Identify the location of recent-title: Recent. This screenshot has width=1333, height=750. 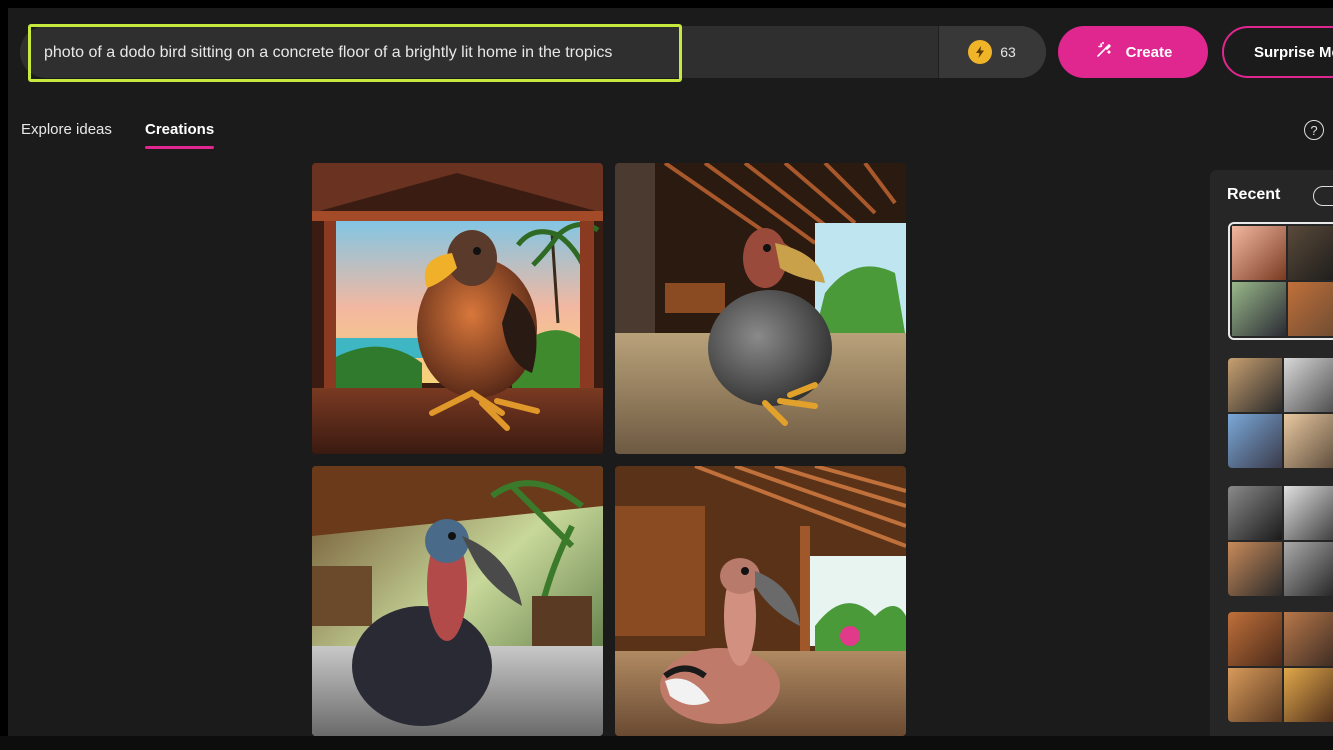
(1254, 194).